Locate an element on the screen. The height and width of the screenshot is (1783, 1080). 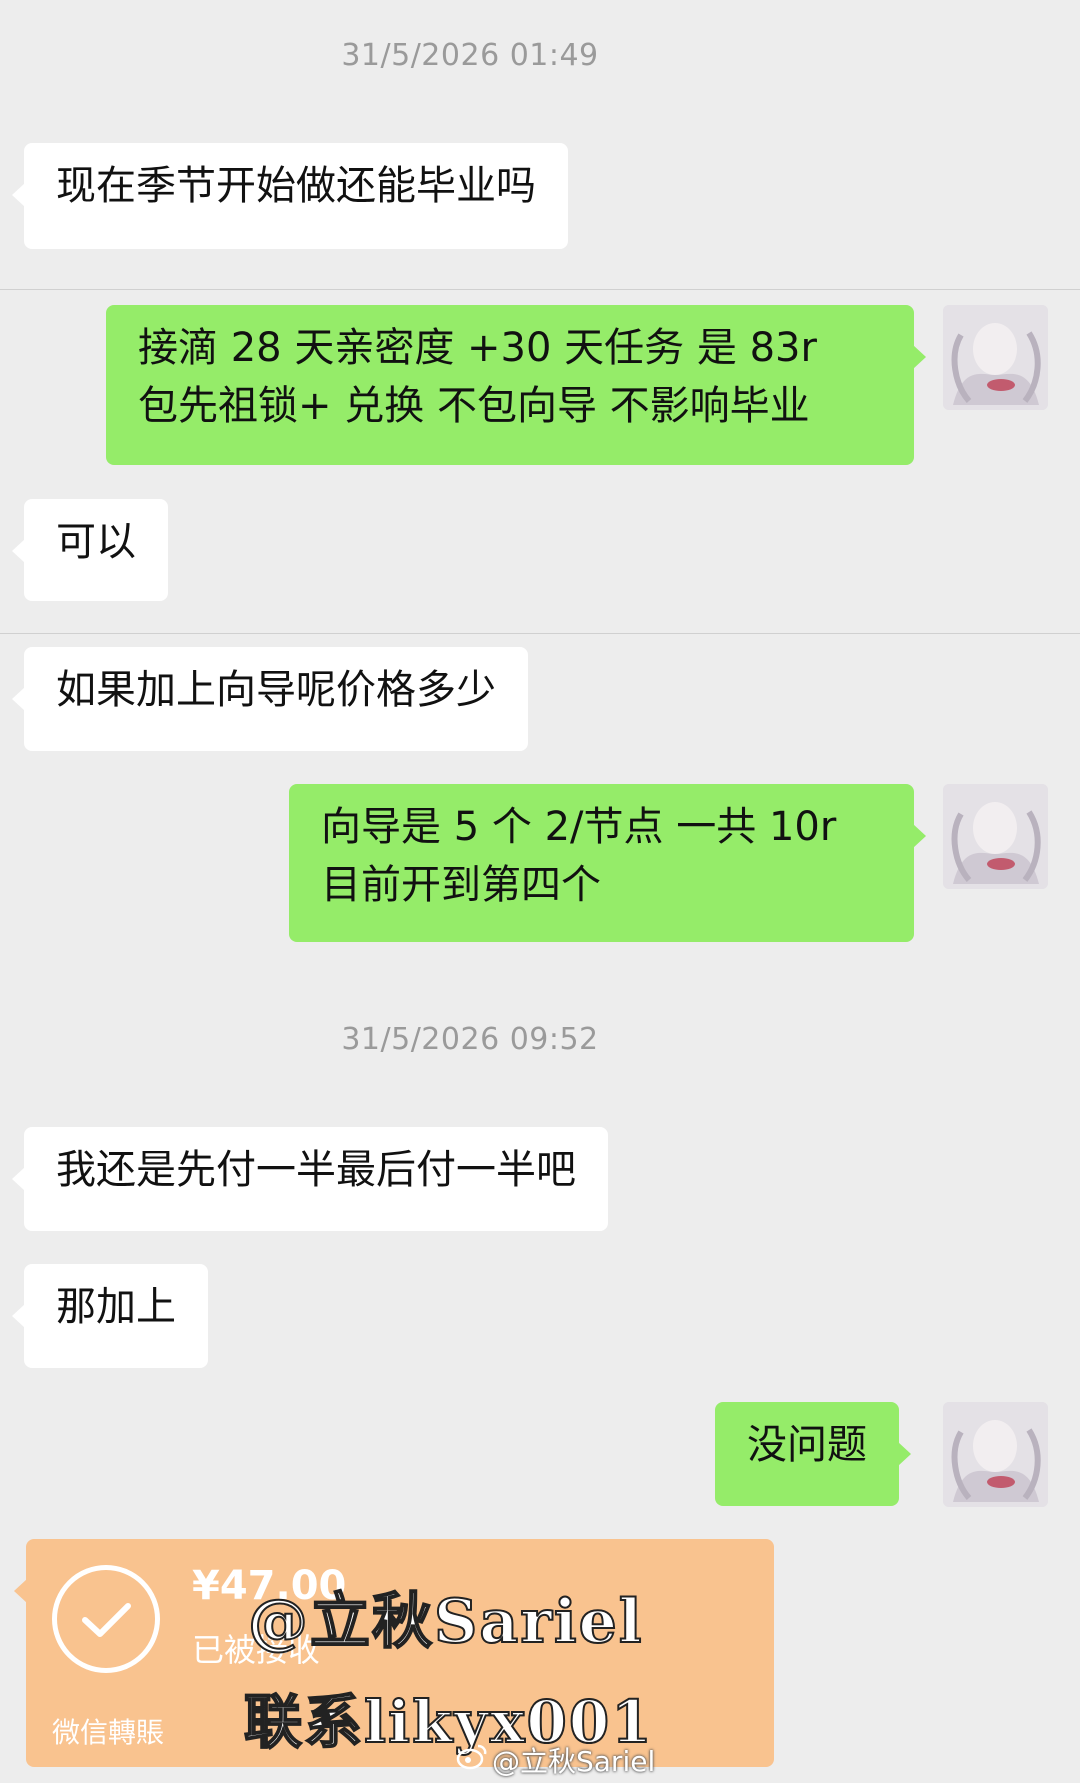
message-text: 那加上 is located at coordinates (116, 1307).